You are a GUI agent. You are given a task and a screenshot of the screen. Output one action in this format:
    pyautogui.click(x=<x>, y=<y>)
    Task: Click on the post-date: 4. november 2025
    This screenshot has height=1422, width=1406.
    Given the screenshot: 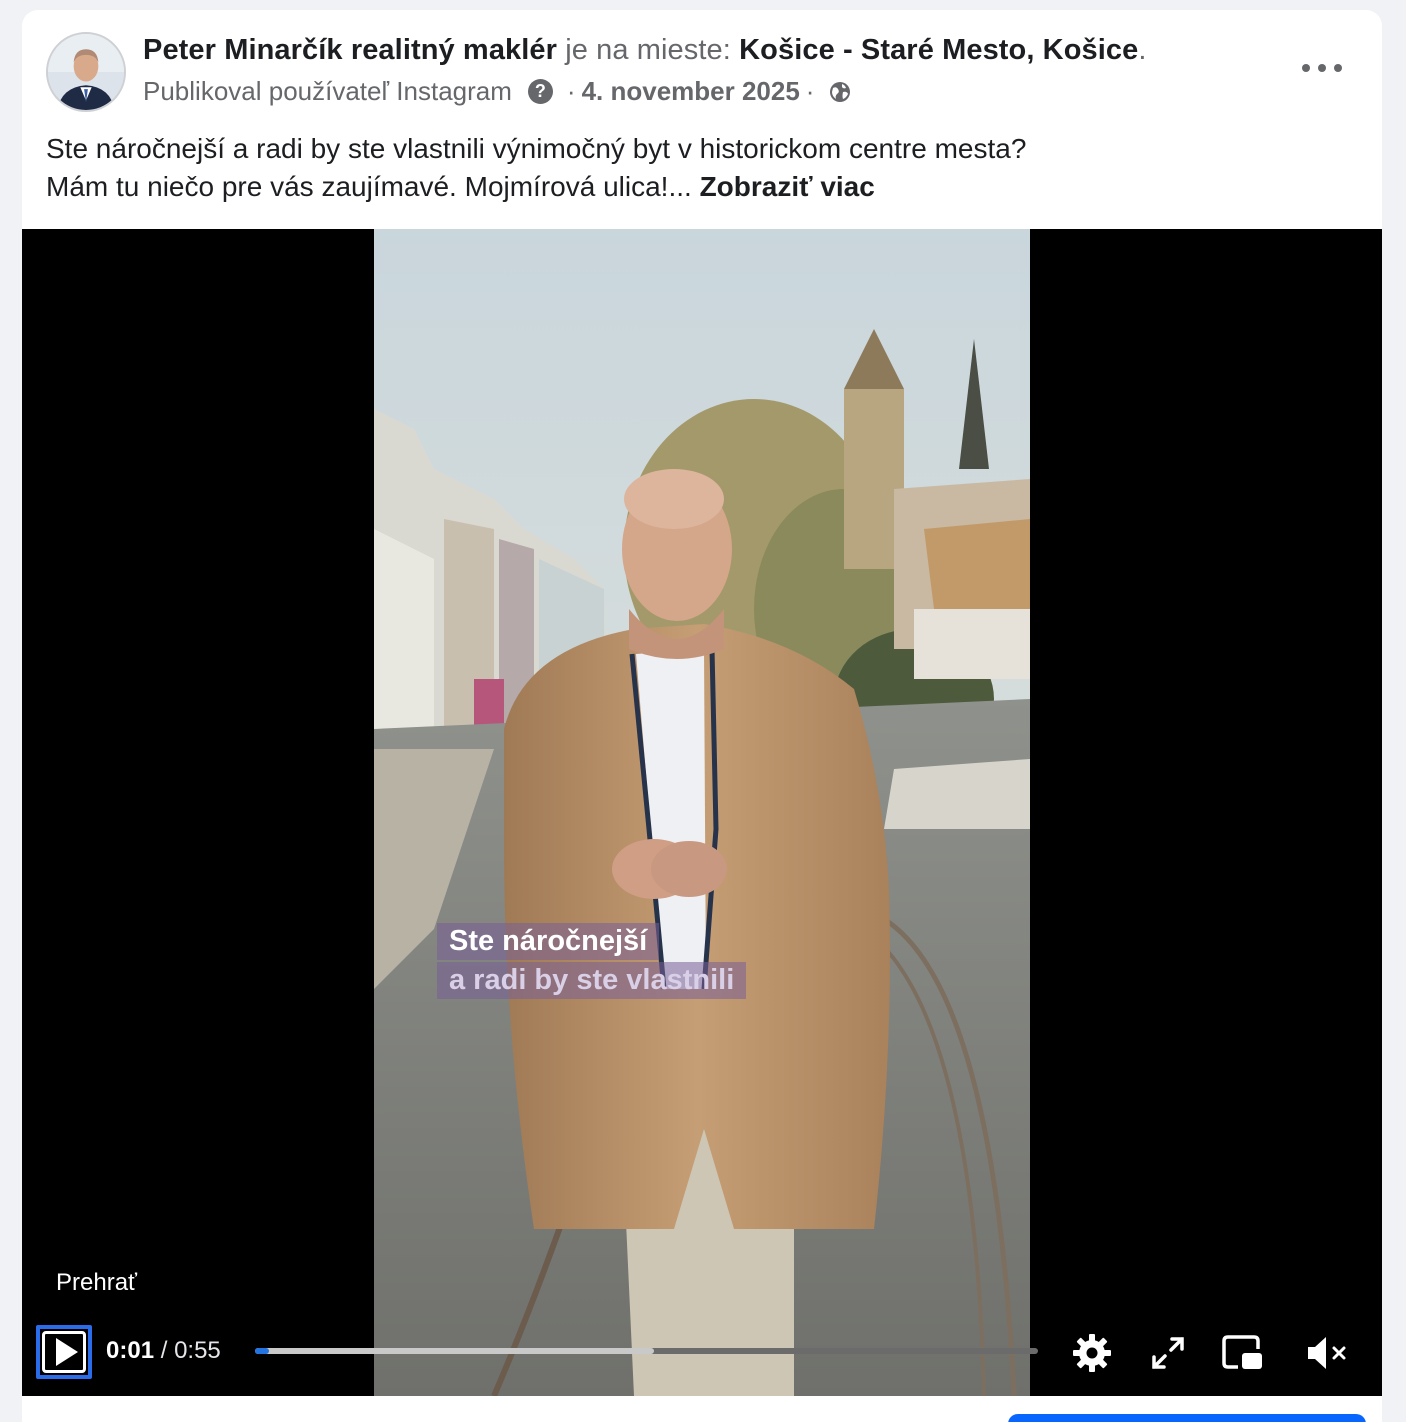 What is the action you would take?
    pyautogui.click(x=691, y=91)
    